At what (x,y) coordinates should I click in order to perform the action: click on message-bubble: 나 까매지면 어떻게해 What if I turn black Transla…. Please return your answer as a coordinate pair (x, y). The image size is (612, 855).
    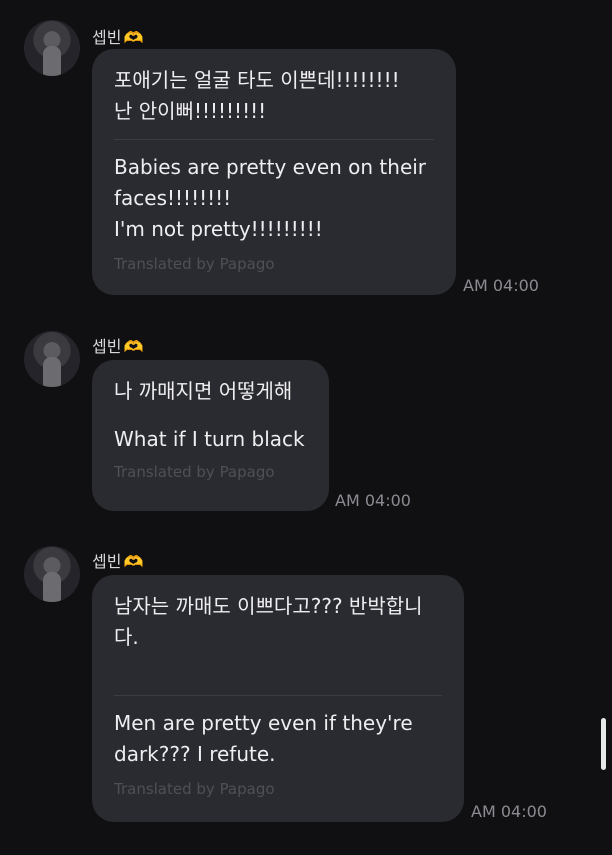
    Looking at the image, I should click on (210, 435).